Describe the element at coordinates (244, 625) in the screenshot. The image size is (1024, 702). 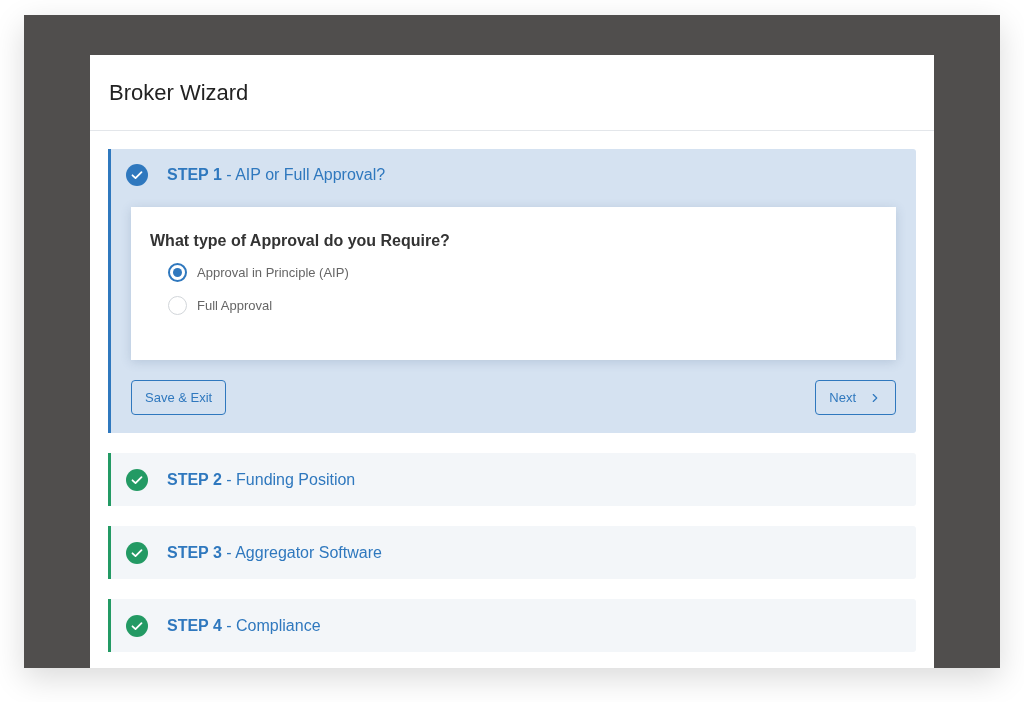
I see `step-title: STEP 4 - Compliance` at that location.